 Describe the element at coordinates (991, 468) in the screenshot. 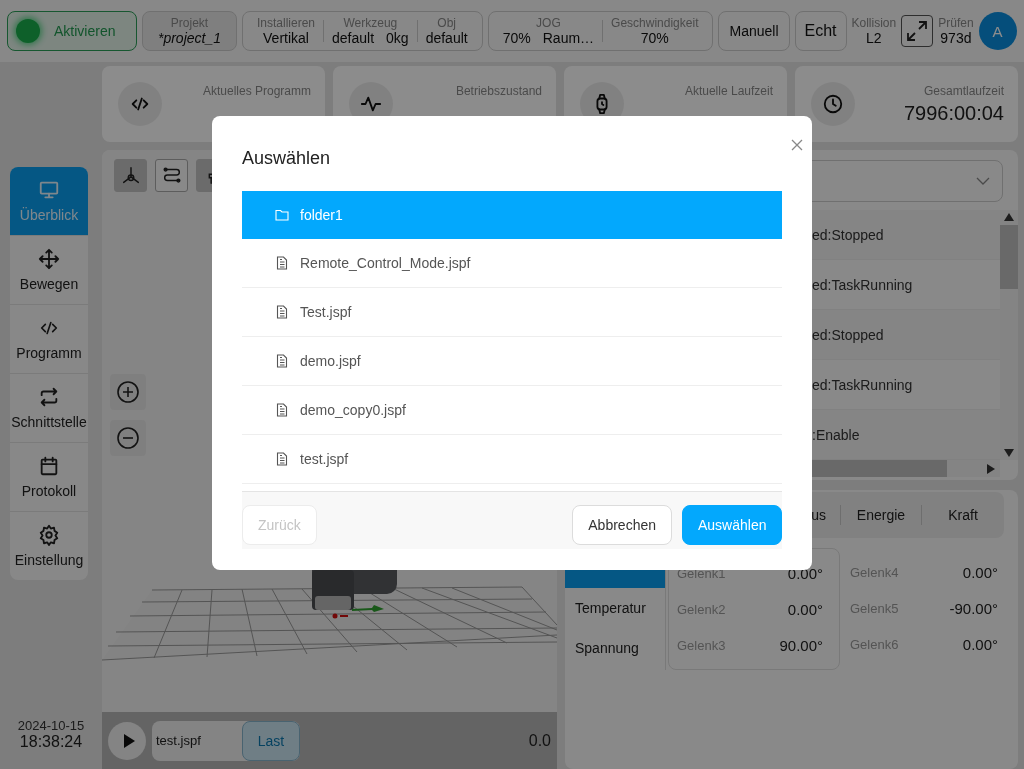

I see `scroll-right-icon` at that location.